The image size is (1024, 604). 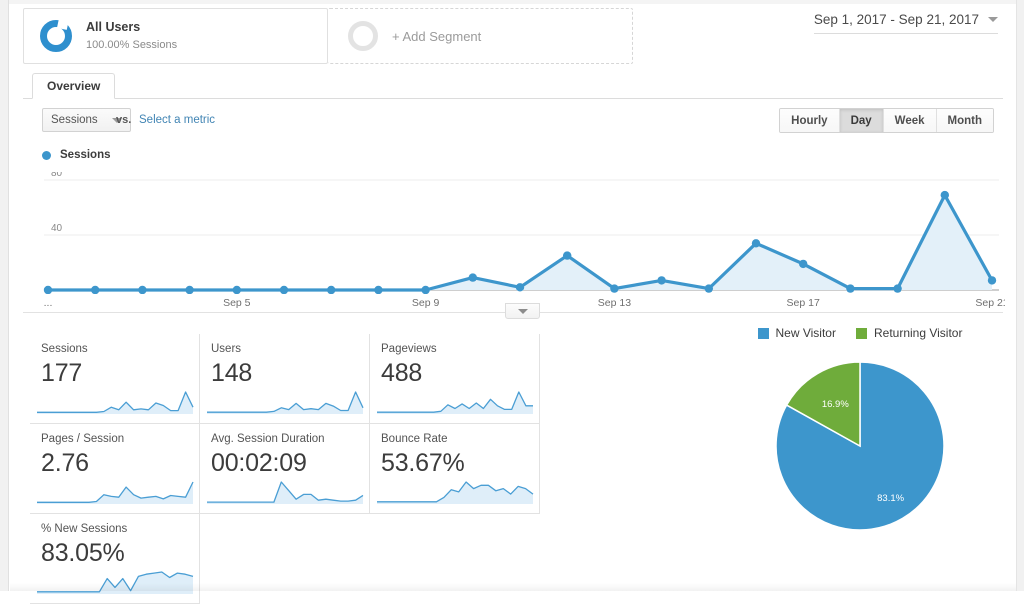 I want to click on legend-dot-icon, so click(x=46, y=155).